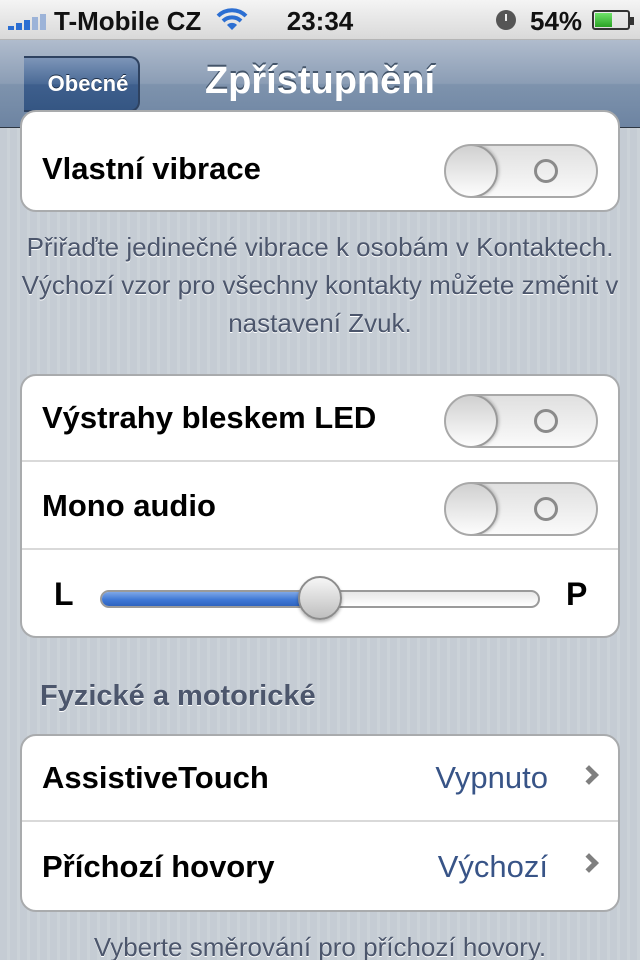  I want to click on balance-right-label: P, so click(577, 594).